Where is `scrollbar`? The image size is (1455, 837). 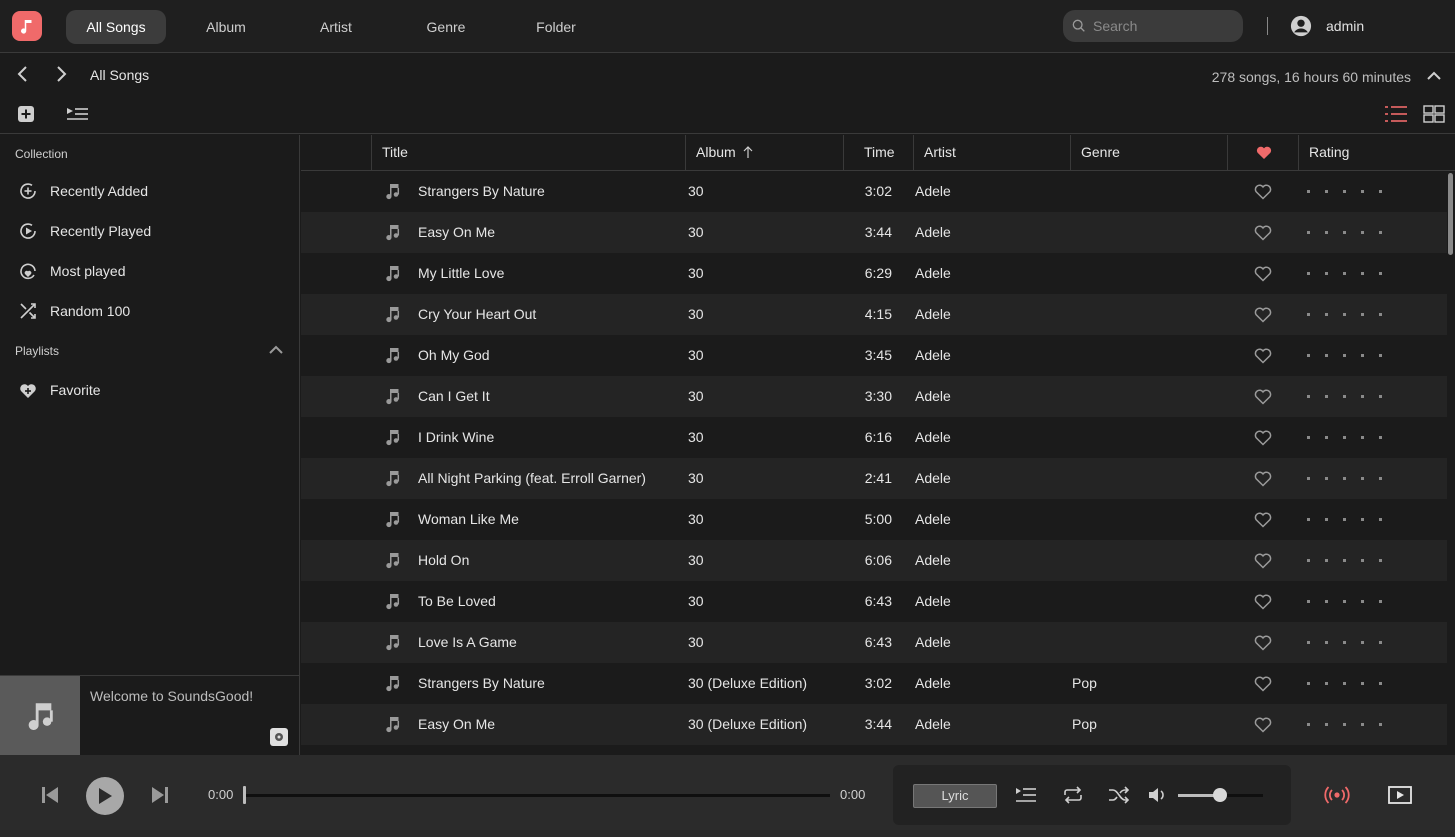 scrollbar is located at coordinates (1450, 214).